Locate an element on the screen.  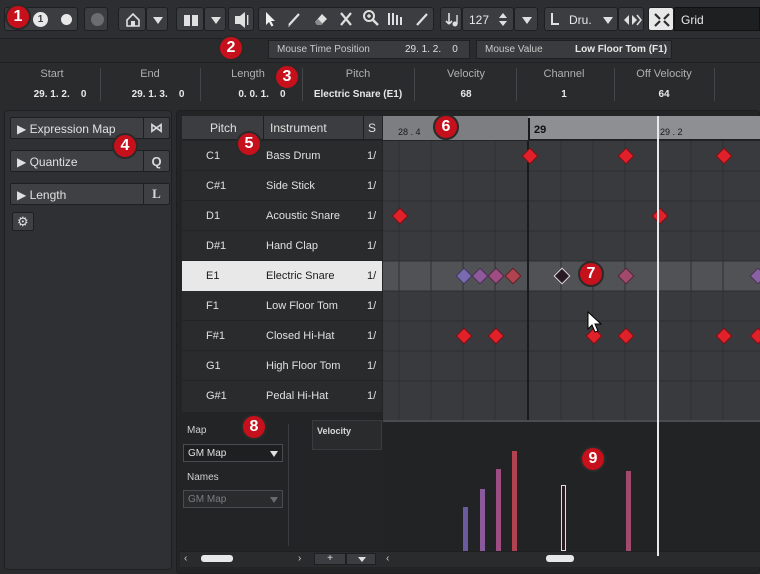
velocity-lane-header: Velocity is located at coordinates (347, 435).